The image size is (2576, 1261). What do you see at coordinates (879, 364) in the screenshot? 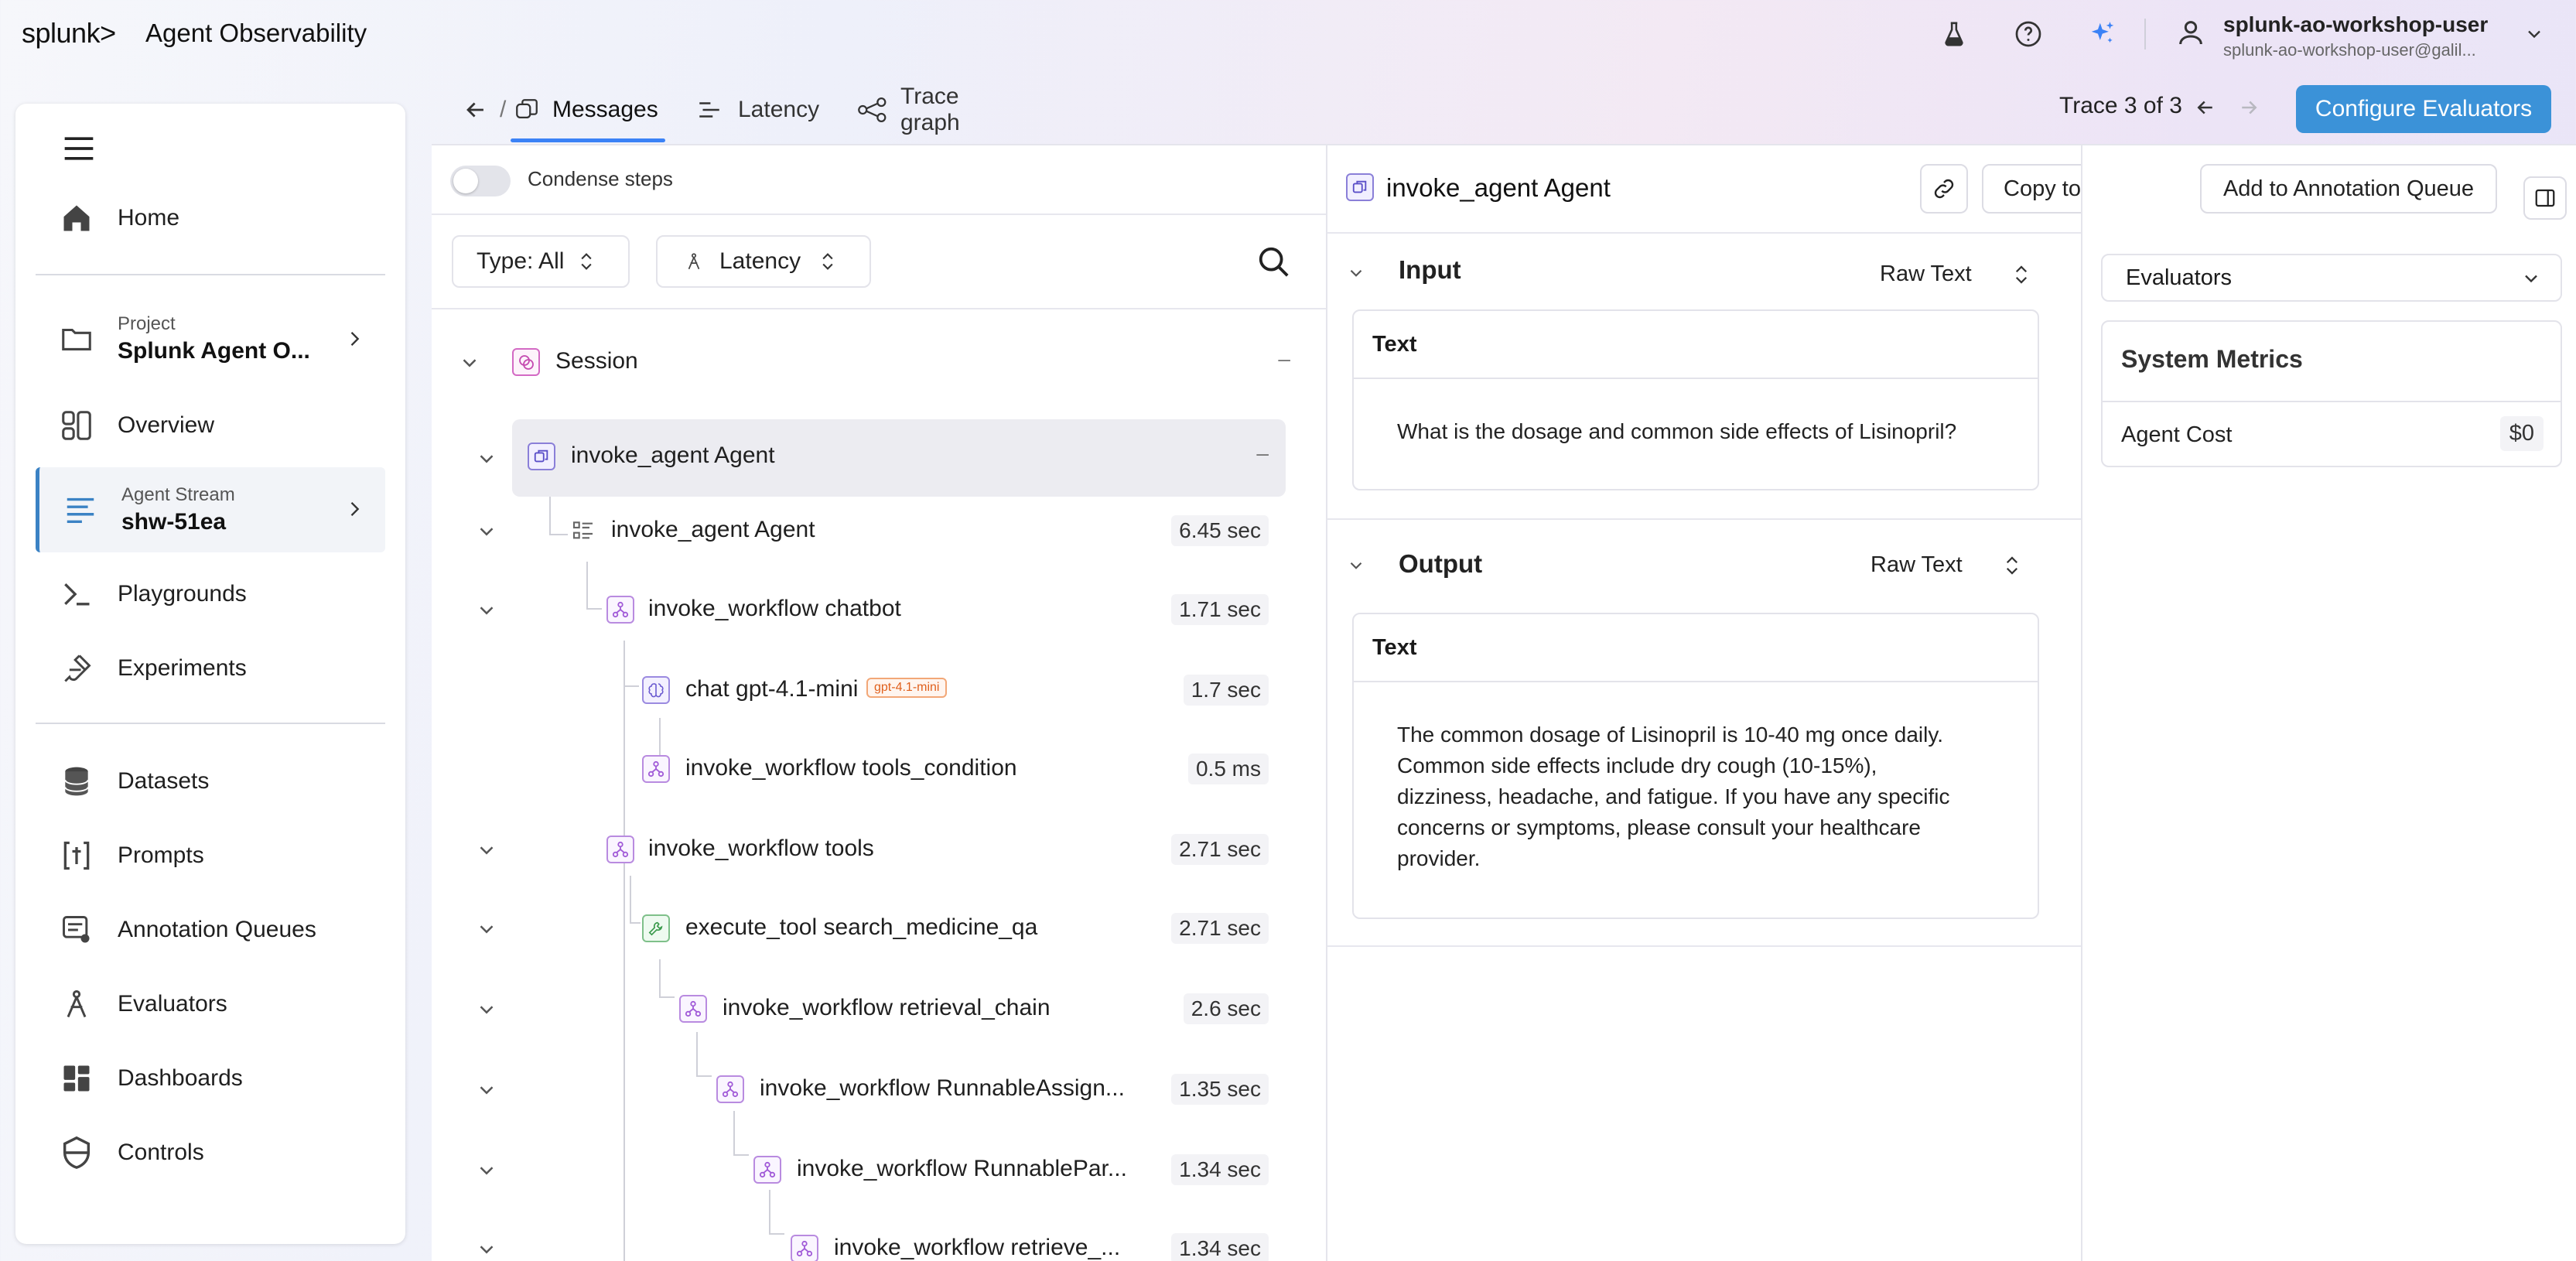
I see `tree-row-session: Session –` at bounding box center [879, 364].